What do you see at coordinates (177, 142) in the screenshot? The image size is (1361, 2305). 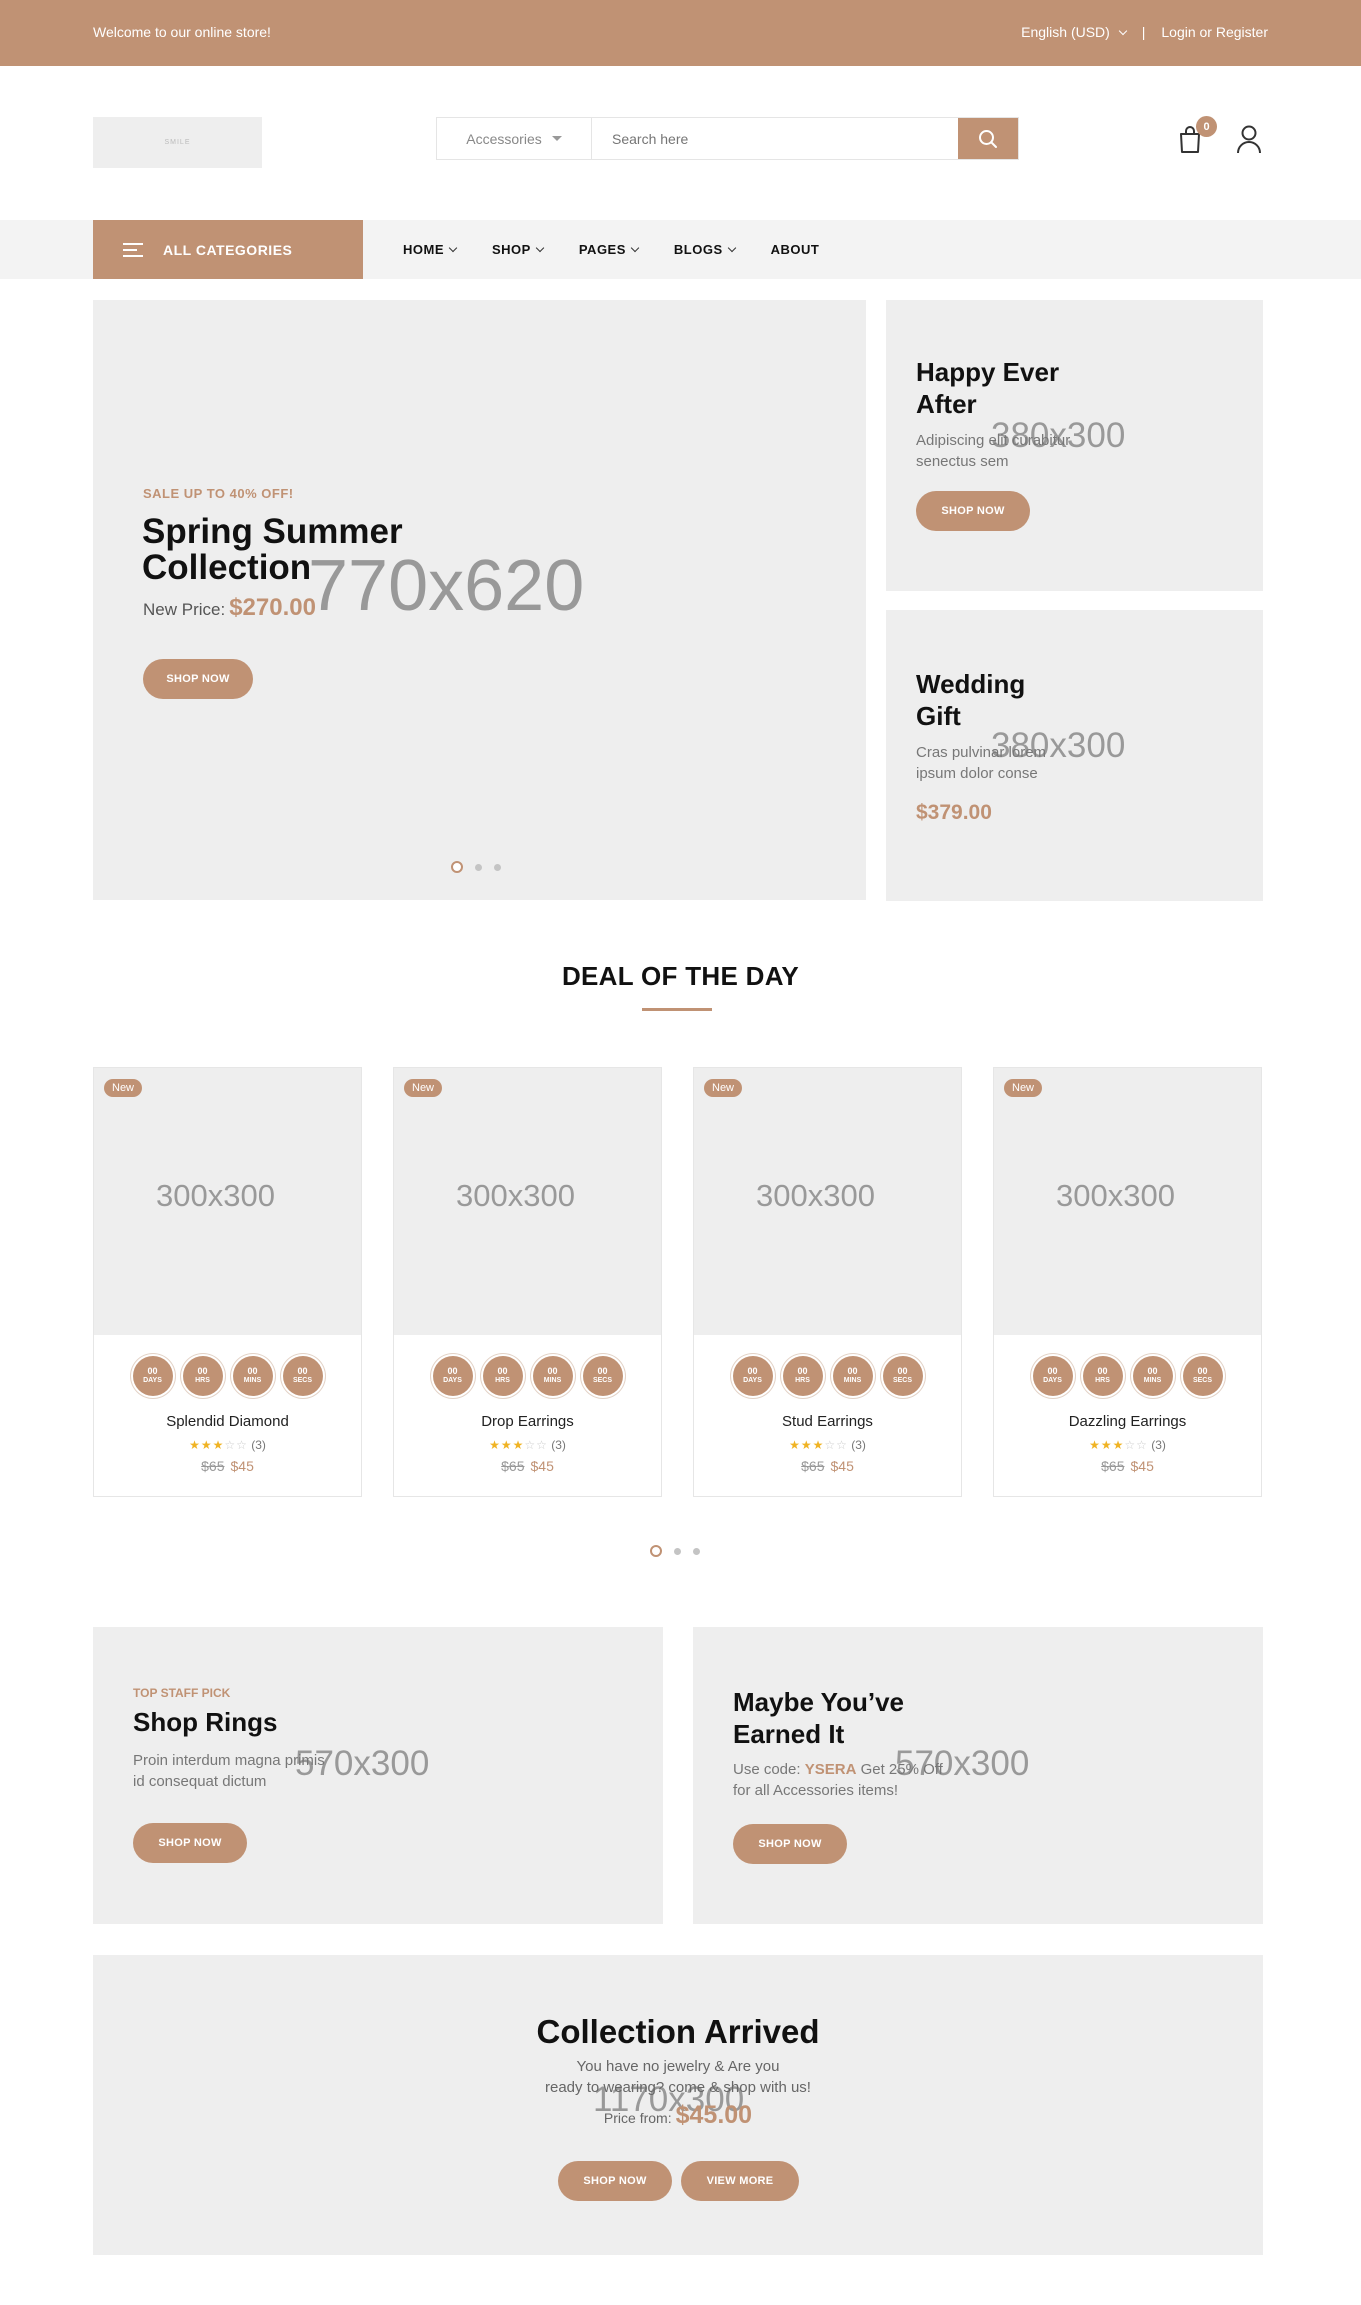 I see `logo: SMILE` at bounding box center [177, 142].